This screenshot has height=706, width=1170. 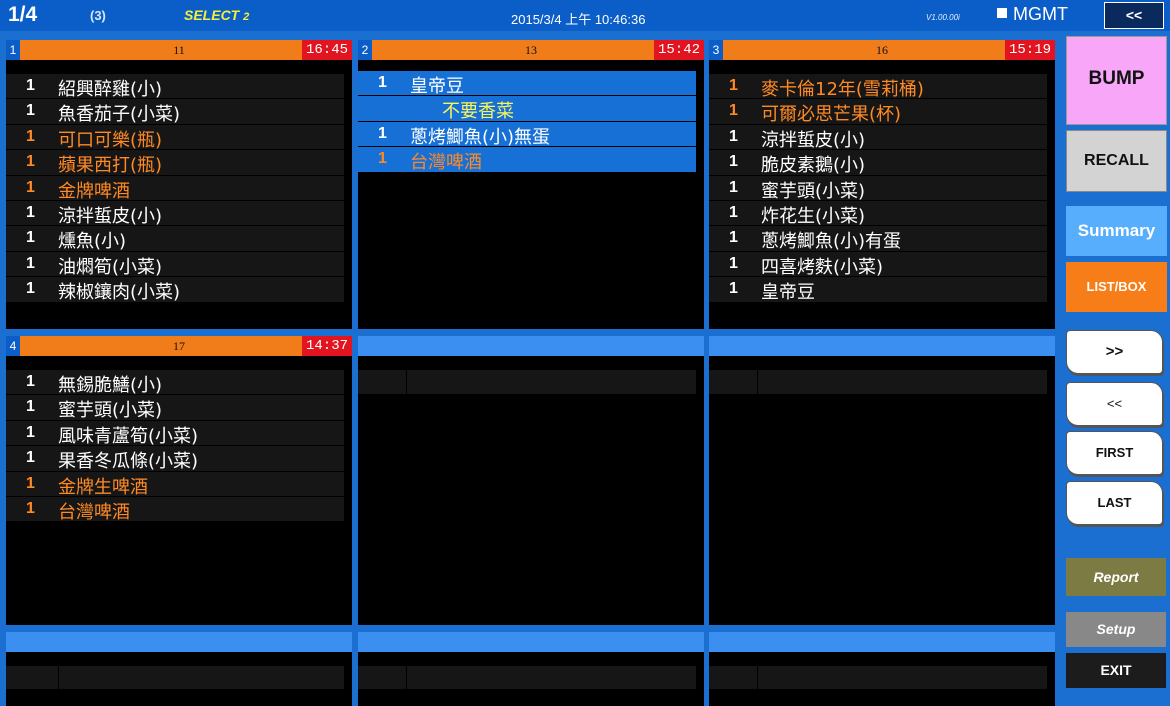 I want to click on order-item: 1 蘋果西打(瓶), so click(x=175, y=163).